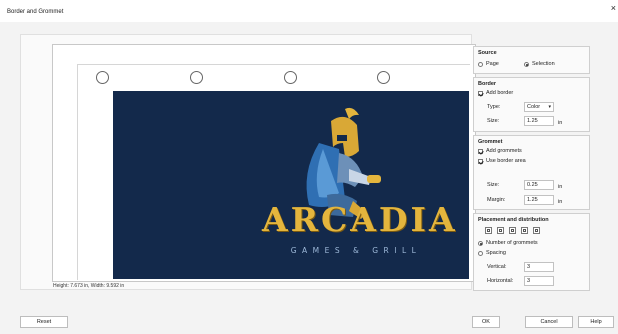 The image size is (618, 334). I want to click on align-center-icon, so click(512, 230).